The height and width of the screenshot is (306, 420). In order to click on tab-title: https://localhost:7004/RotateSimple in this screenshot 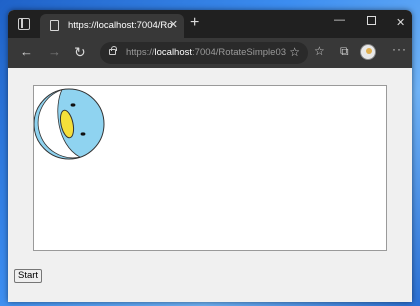, I will do `click(120, 25)`.